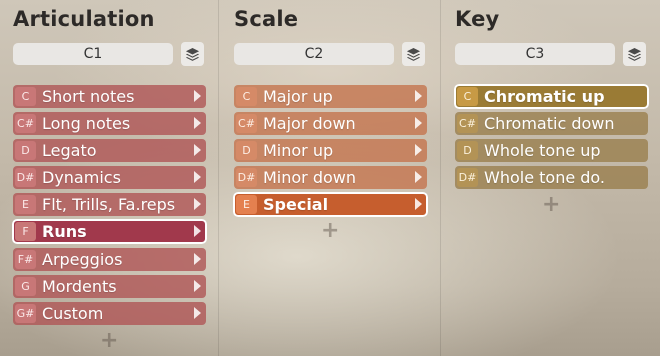 The height and width of the screenshot is (356, 660). Describe the element at coordinates (109, 150) in the screenshot. I see `articulation-item: D Legato` at that location.